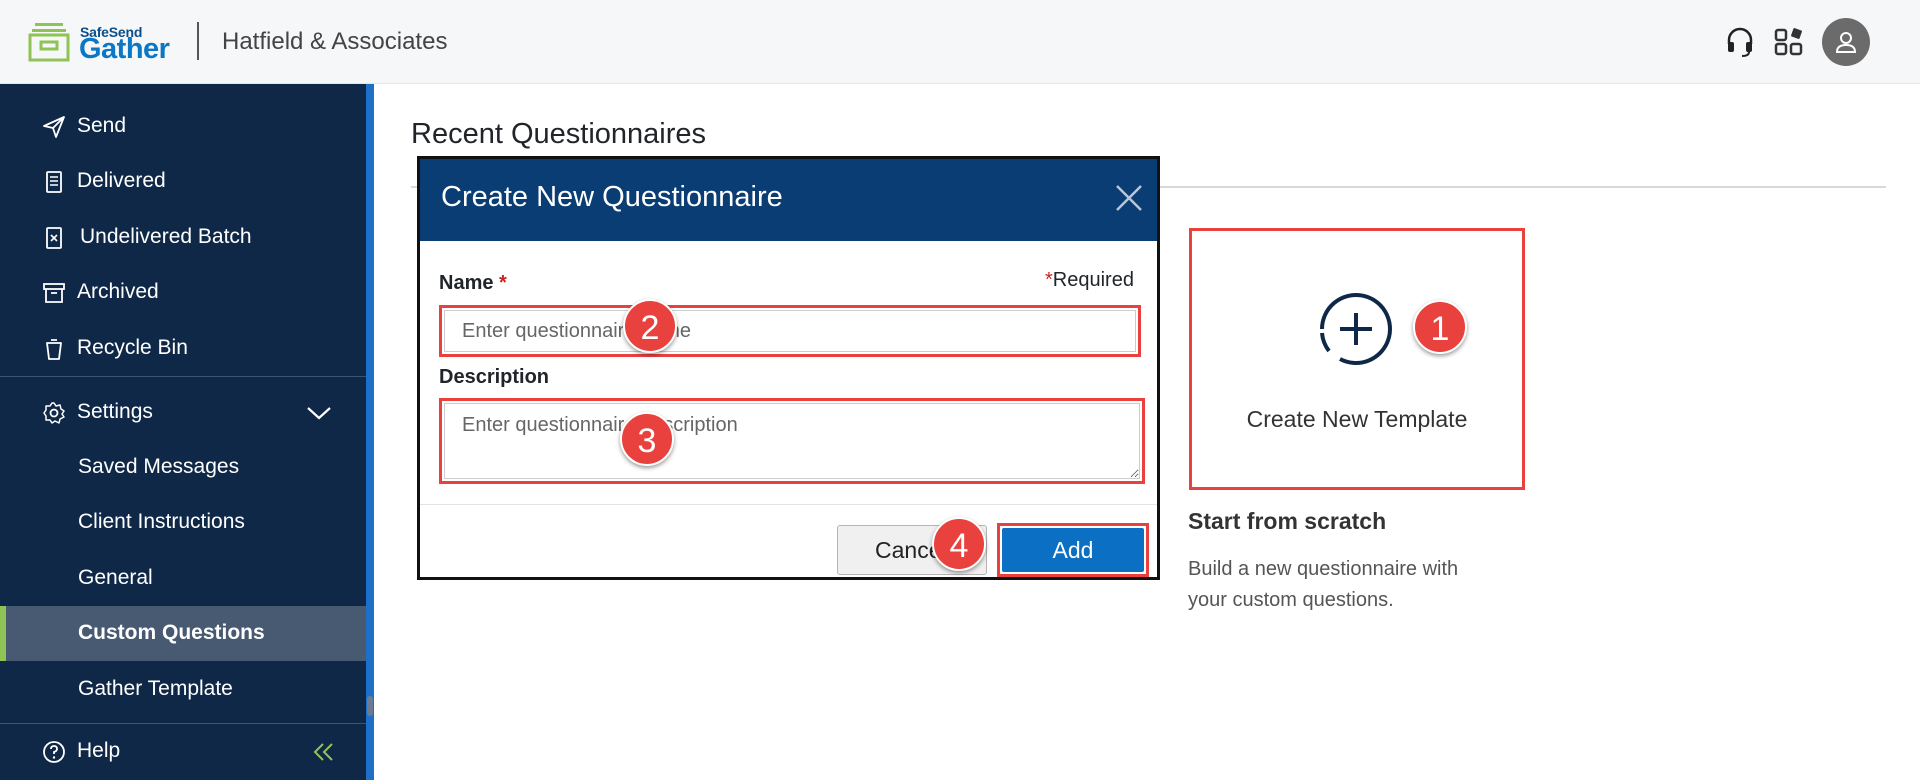 The width and height of the screenshot is (1920, 780). I want to click on name-label: Name *, so click(473, 283).